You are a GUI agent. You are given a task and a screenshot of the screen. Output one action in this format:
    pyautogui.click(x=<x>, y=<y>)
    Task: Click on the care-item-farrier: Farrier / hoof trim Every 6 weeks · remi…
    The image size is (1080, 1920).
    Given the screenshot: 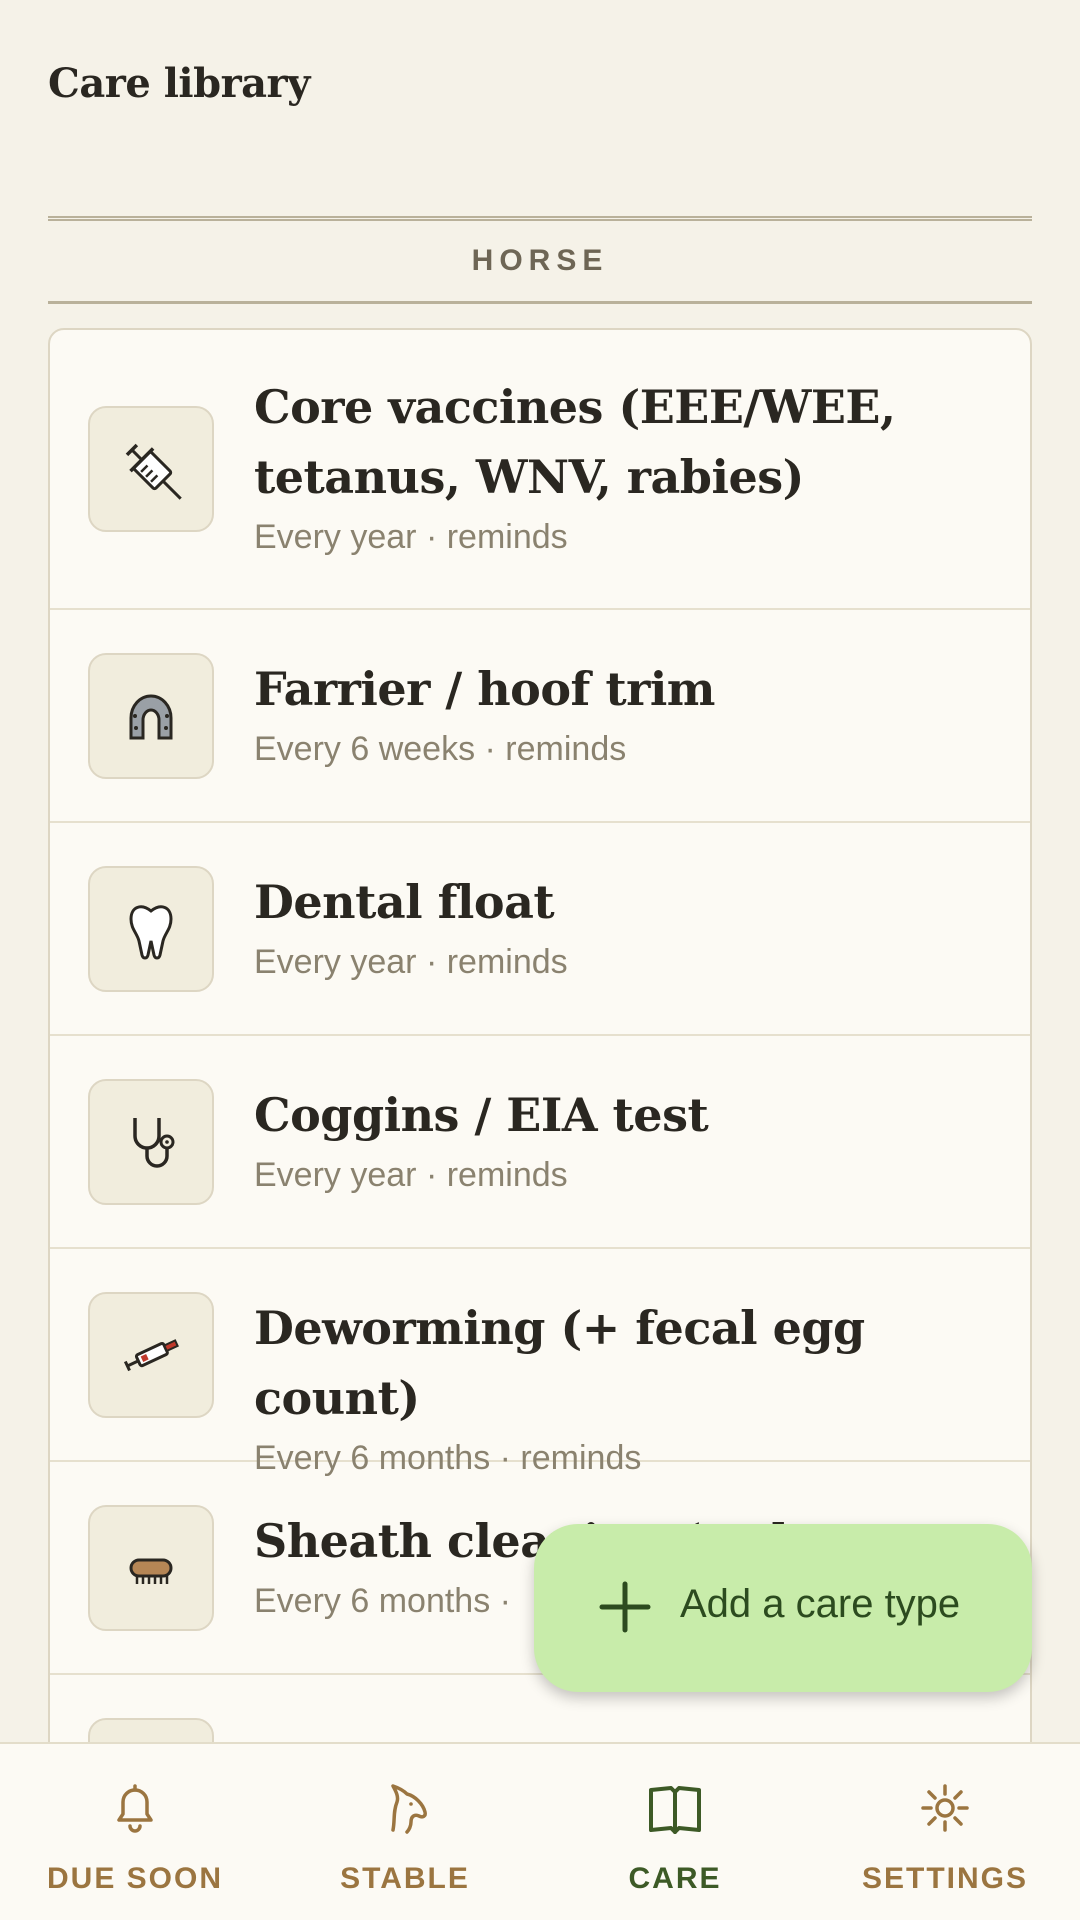 What is the action you would take?
    pyautogui.click(x=540, y=716)
    